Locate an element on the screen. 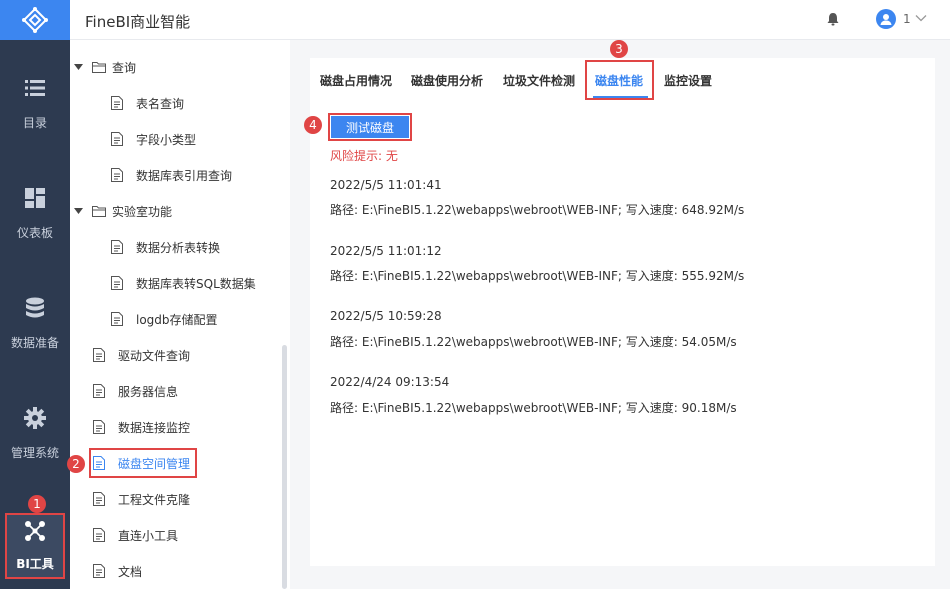 This screenshot has width=950, height=589. bi-tools-icon is located at coordinates (35, 531).